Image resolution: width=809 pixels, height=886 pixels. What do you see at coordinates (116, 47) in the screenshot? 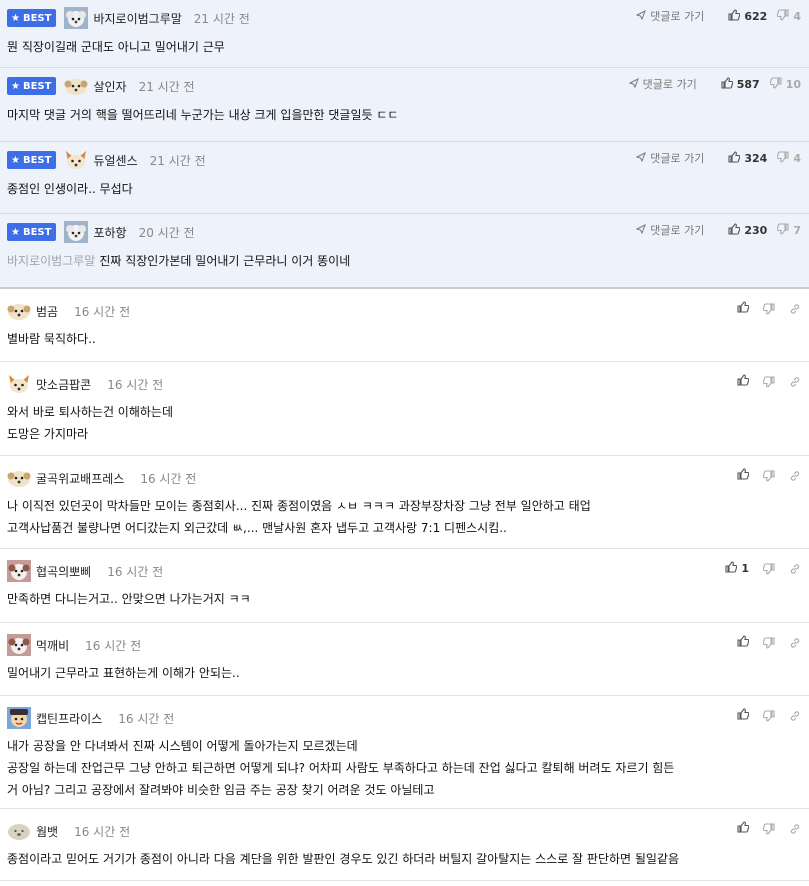
I see `comment-body: 뭔 직장이길래 군대도 아니고 밀어내기 근무` at bounding box center [116, 47].